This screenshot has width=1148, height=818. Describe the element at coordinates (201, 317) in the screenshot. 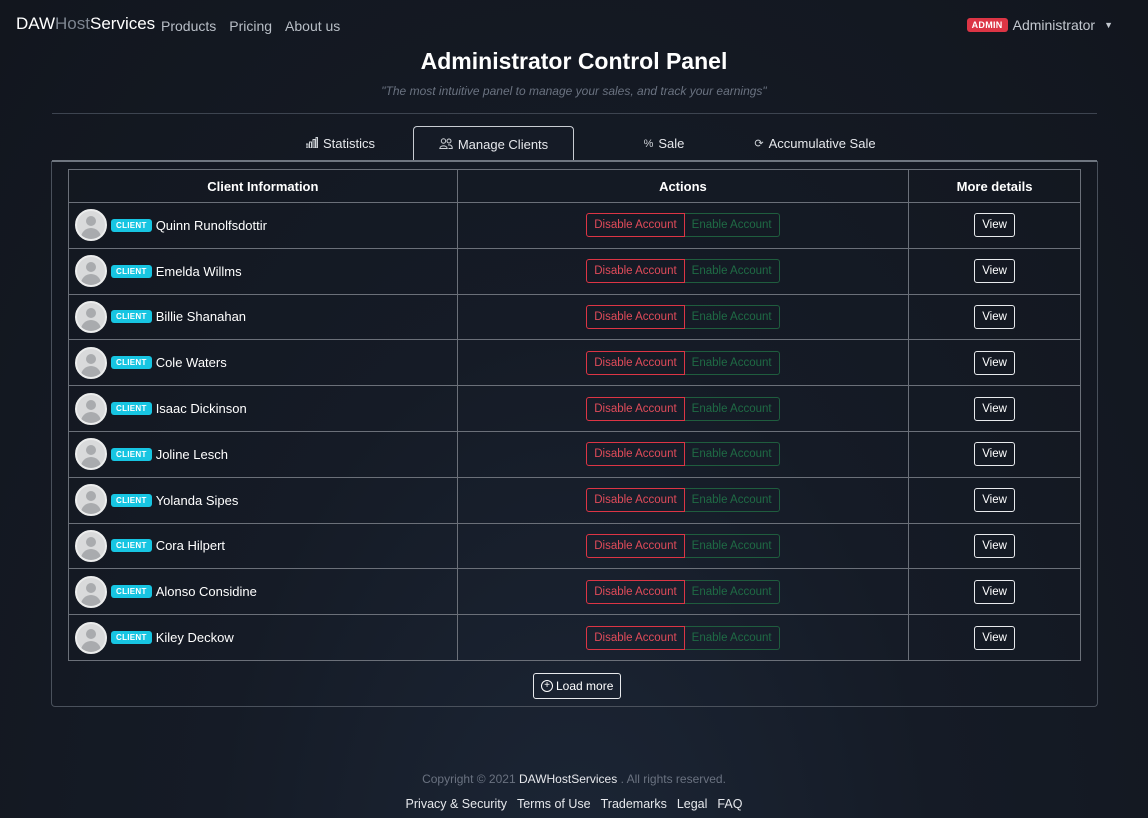

I see `client-name: Billie Shanahan` at that location.